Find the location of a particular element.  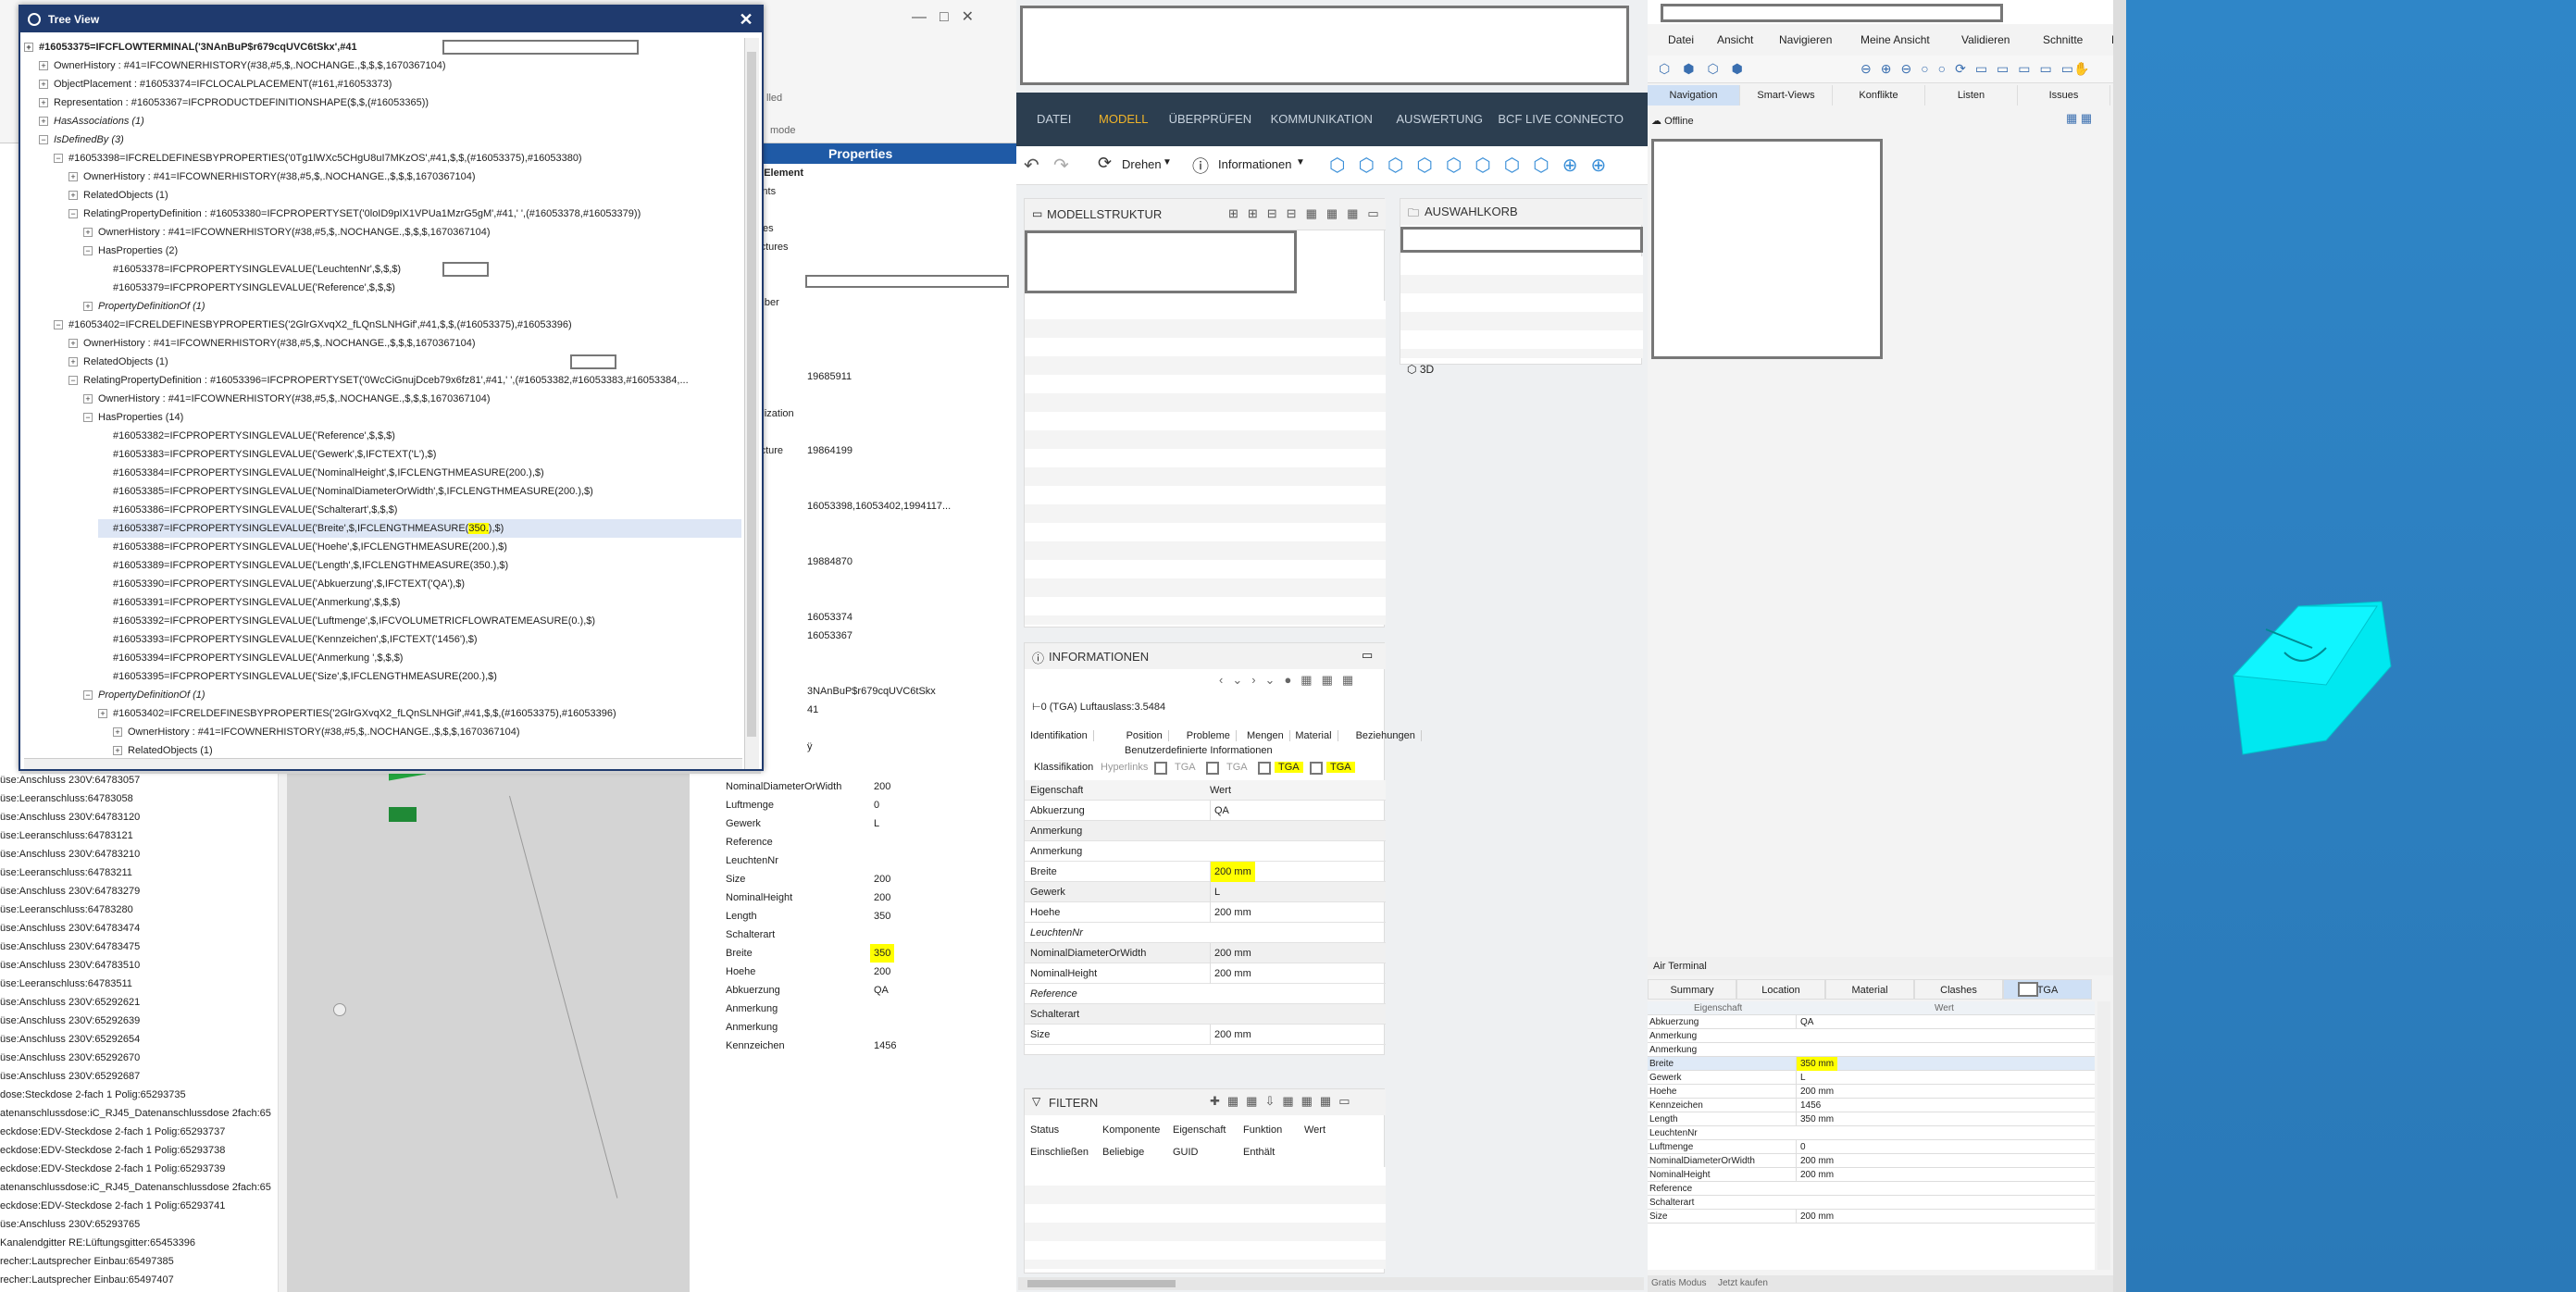

table-row: Anmerkung is located at coordinates (1871, 1036).